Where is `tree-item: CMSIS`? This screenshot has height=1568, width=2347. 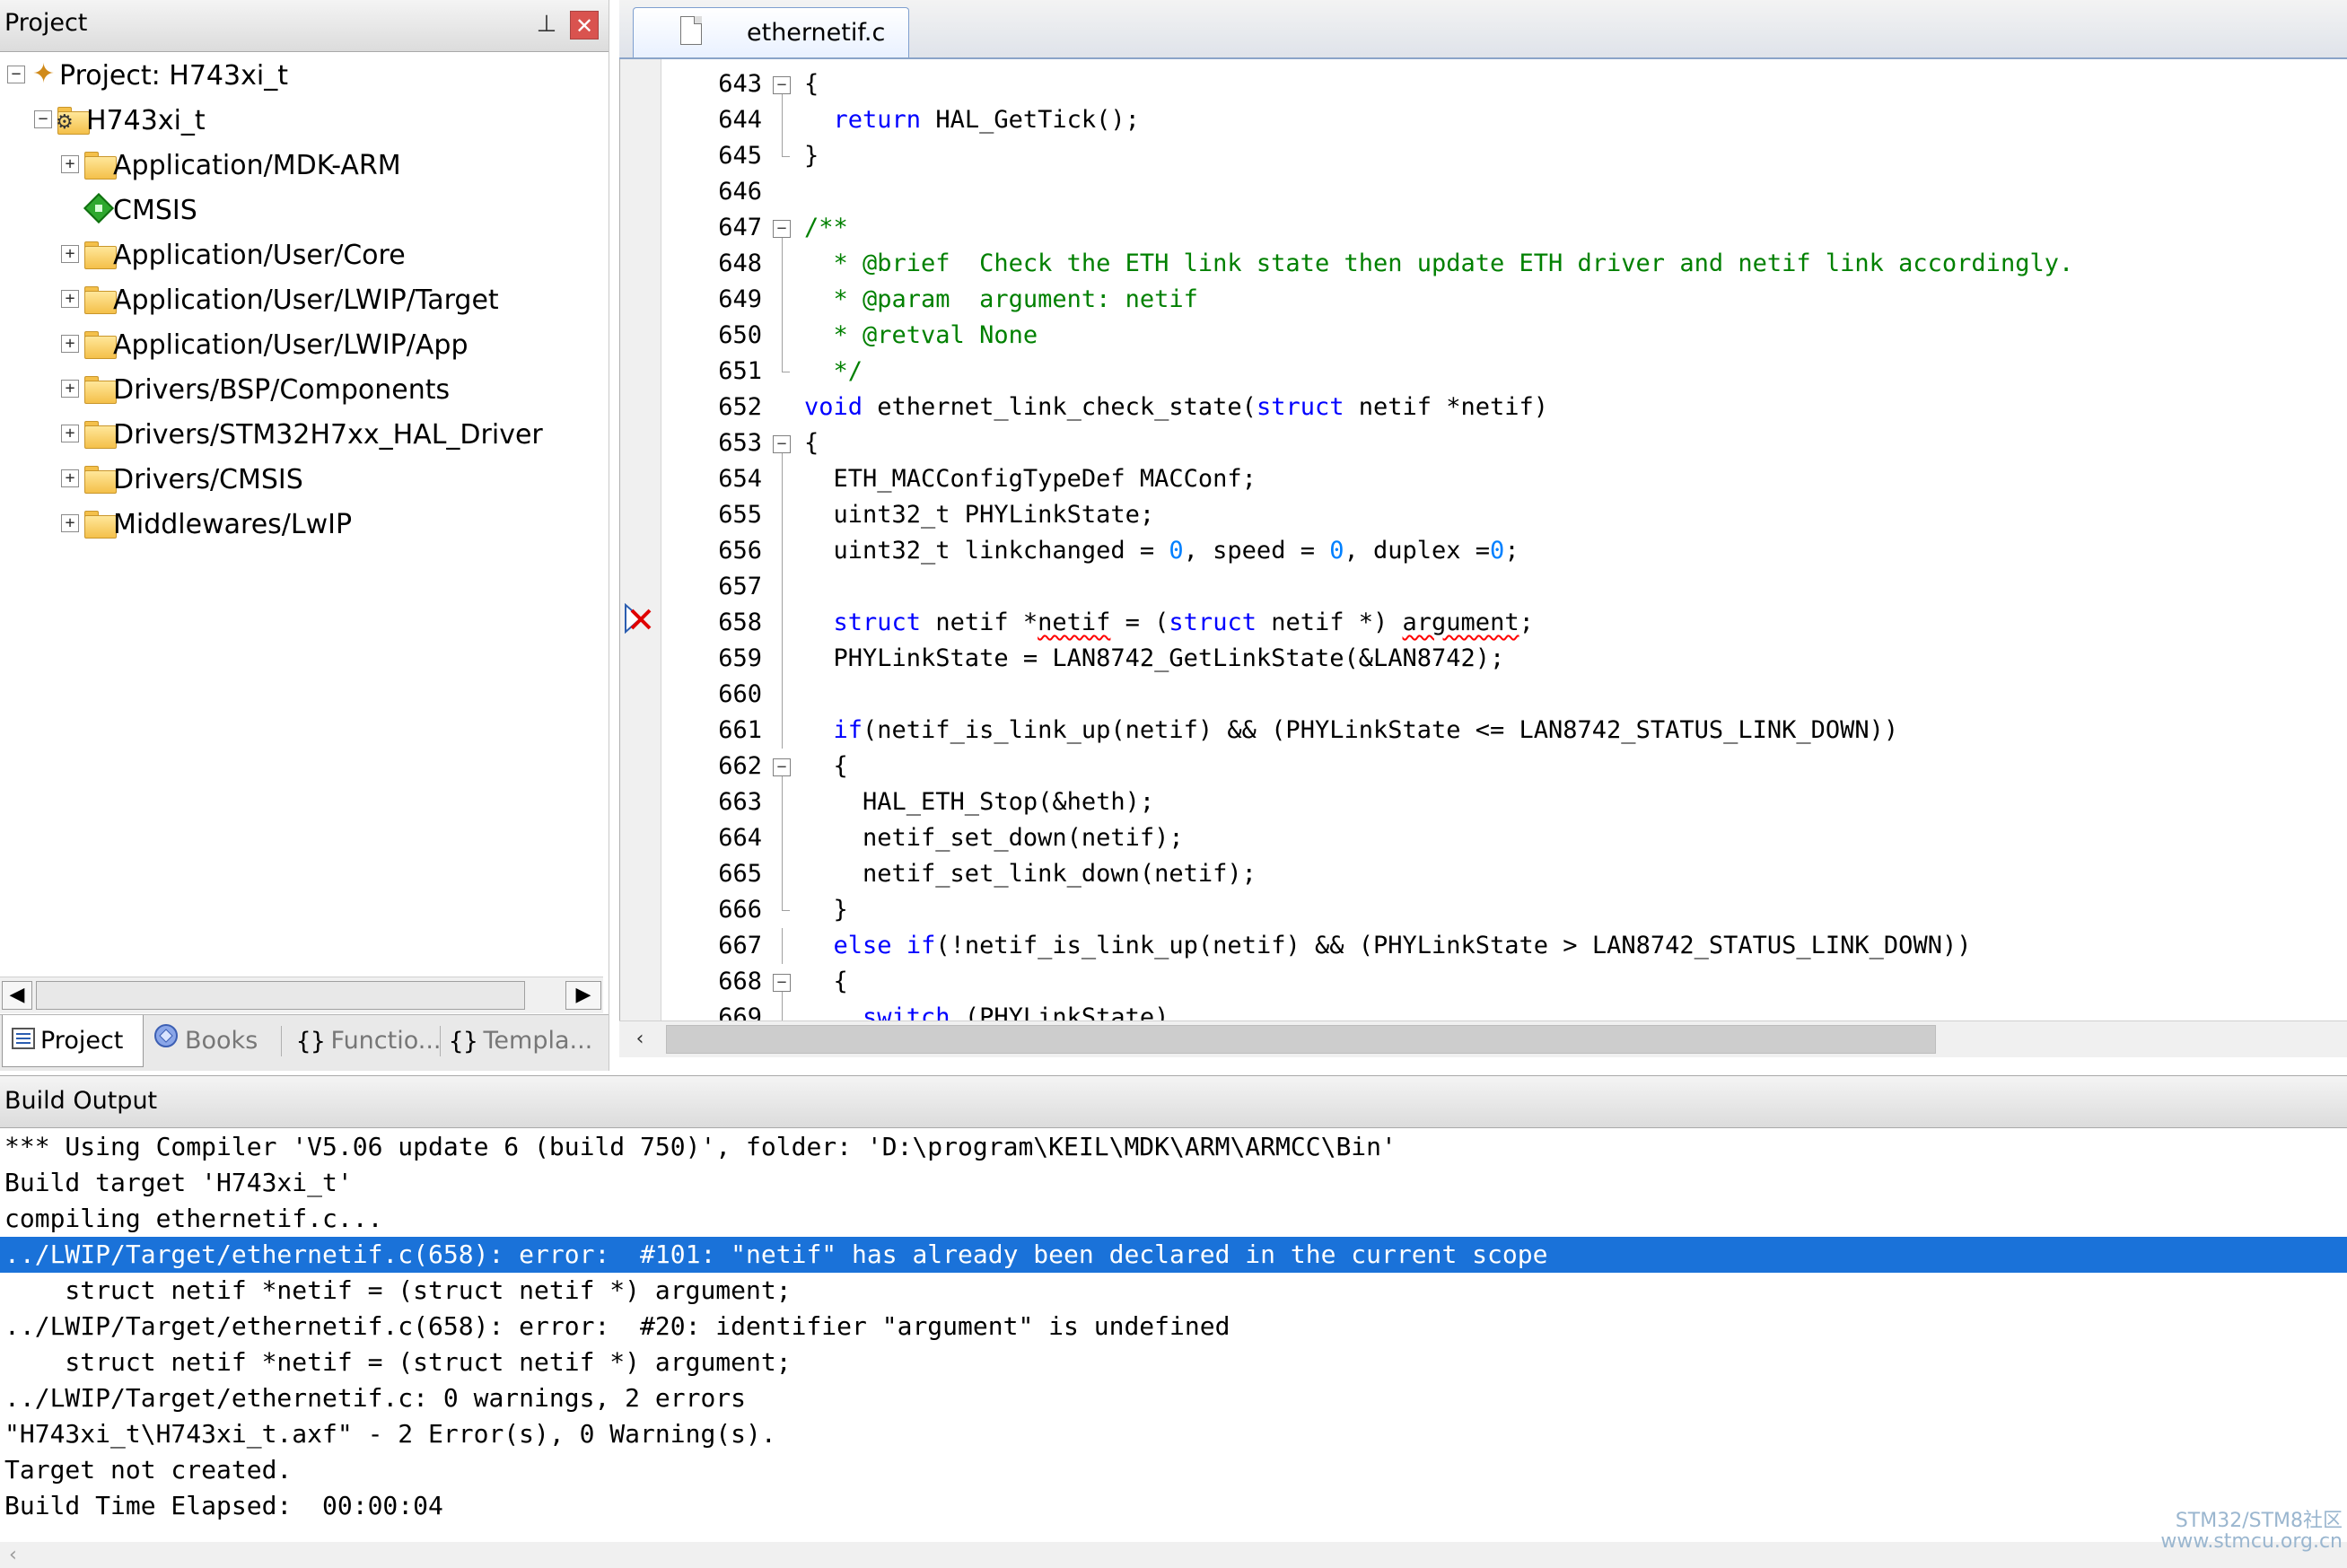
tree-item: CMSIS is located at coordinates (300, 209).